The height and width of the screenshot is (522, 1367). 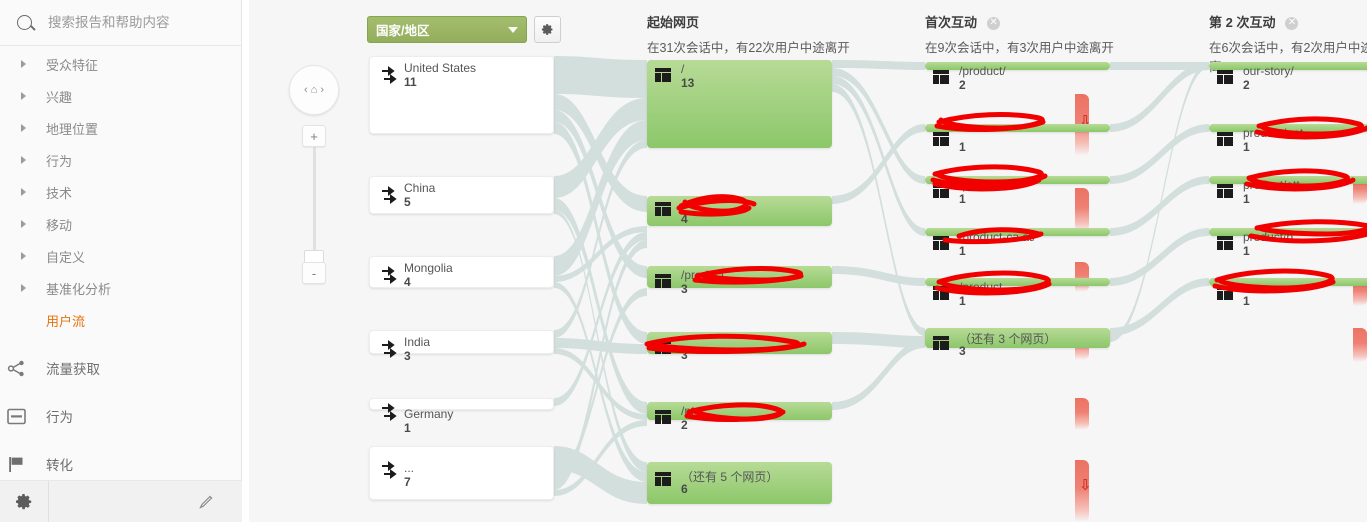 What do you see at coordinates (997, 237) in the screenshot?
I see `page-label: /product-ca at/` at bounding box center [997, 237].